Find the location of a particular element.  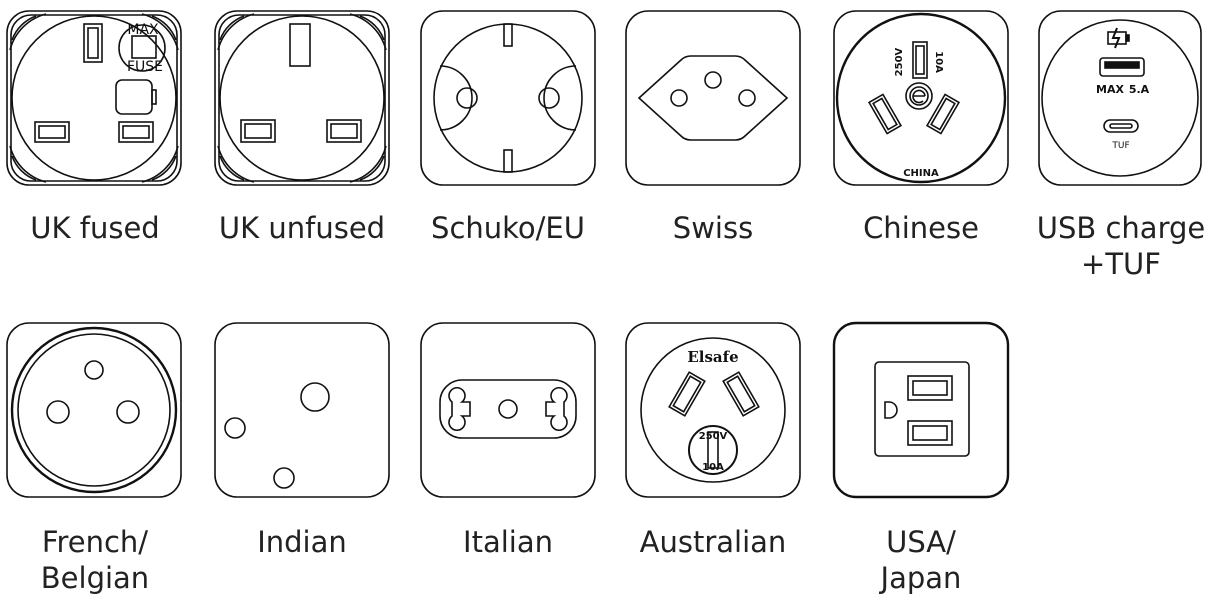

schuko-socket-icon is located at coordinates (508, 98).